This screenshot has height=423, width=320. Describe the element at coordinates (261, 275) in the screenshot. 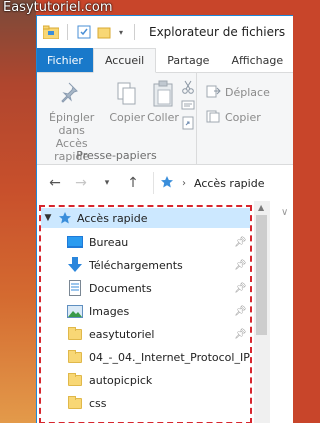

I see `scrollbar-thumb` at that location.